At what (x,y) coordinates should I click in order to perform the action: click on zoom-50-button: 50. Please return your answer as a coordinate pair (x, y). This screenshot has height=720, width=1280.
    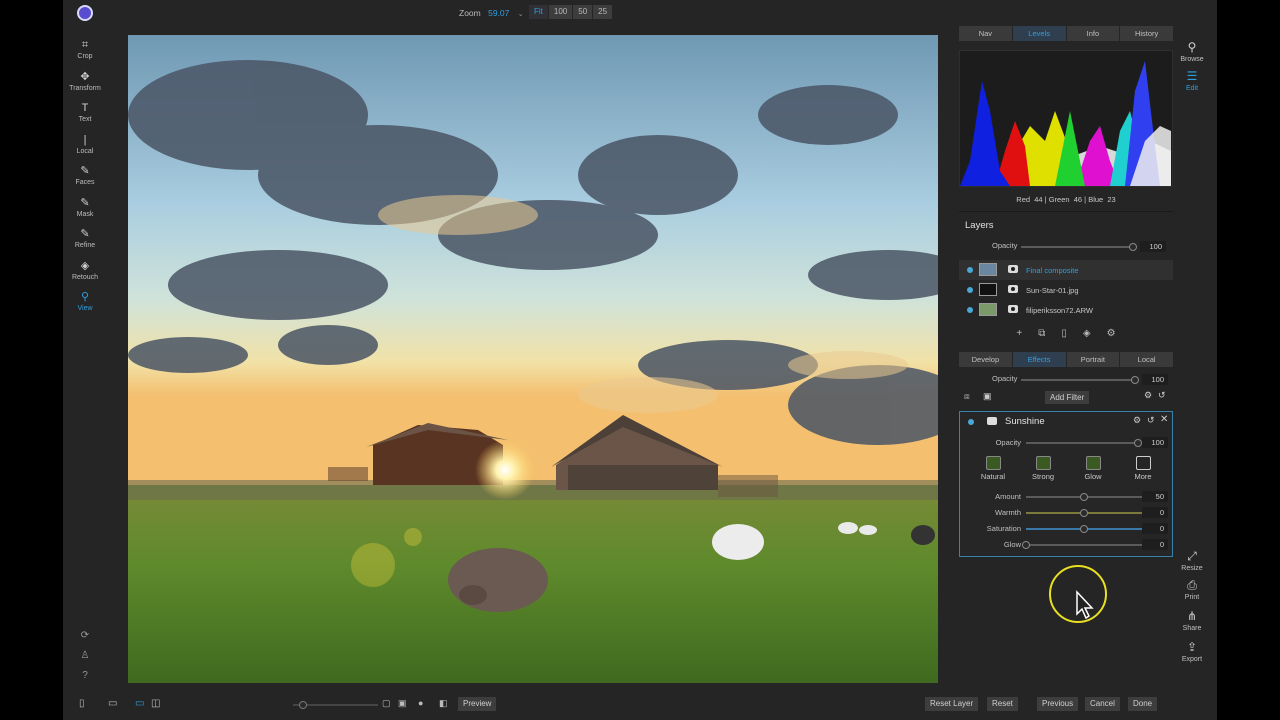
    Looking at the image, I should click on (583, 12).